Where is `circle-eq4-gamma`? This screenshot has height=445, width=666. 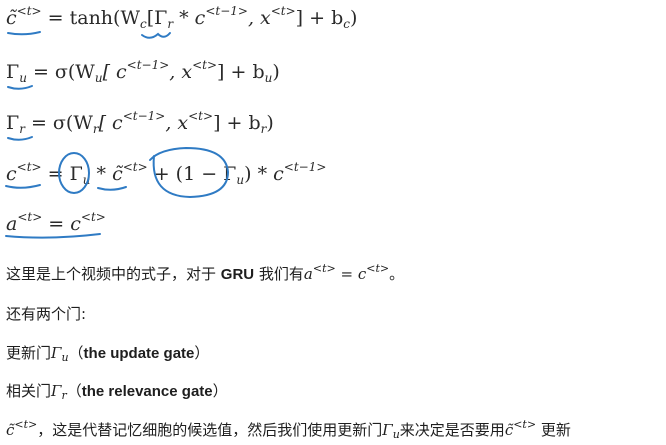
circle-eq4-gamma is located at coordinates (74, 173).